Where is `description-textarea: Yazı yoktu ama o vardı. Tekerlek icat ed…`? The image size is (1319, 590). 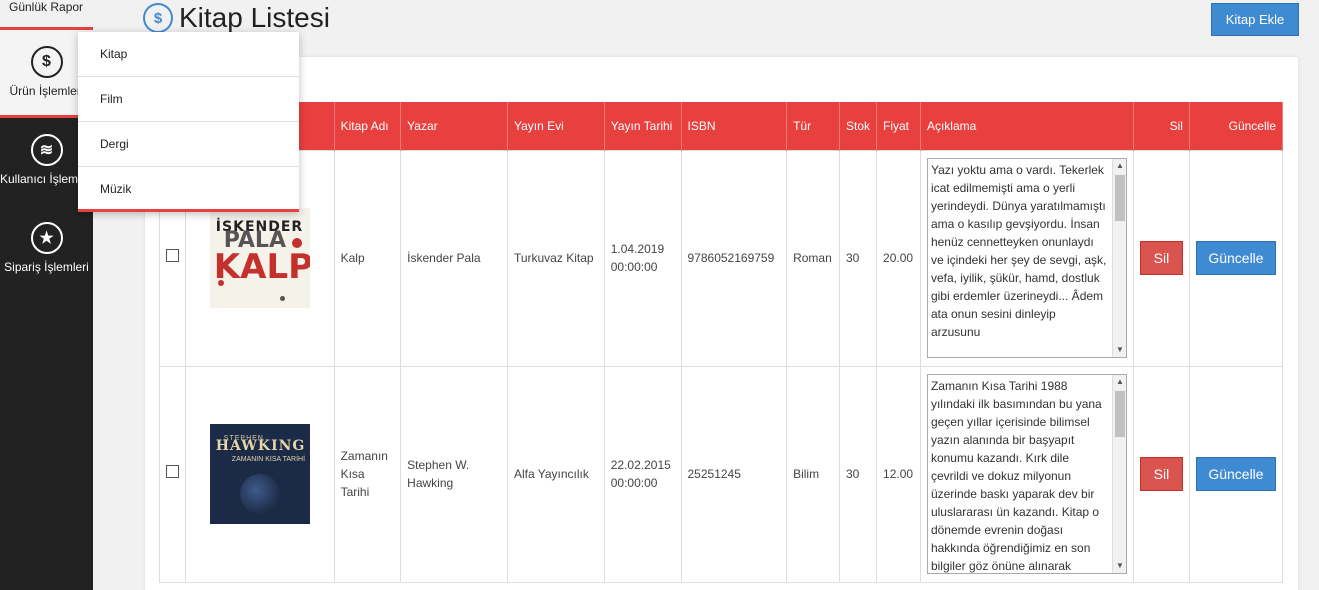
description-textarea: Yazı yoktu ama o vardı. Tekerlek icat ed… is located at coordinates (1026, 258).